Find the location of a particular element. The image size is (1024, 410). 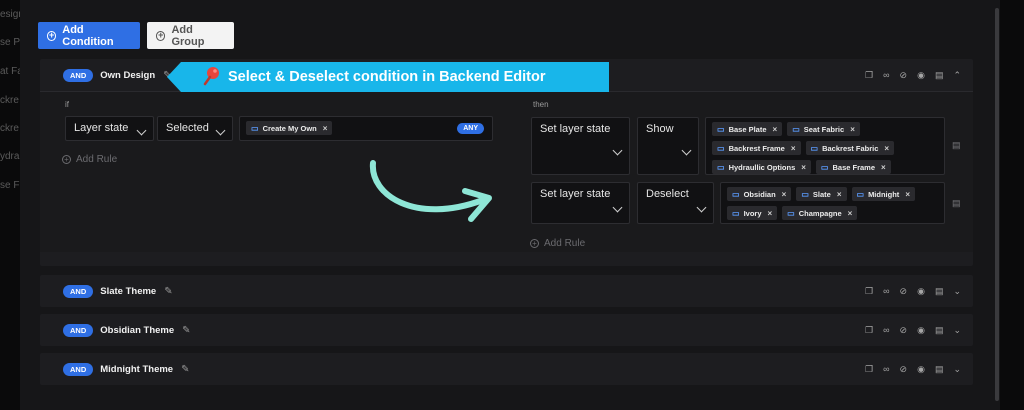

value-tag: ▭ Hydraullic Options × is located at coordinates (761, 167).